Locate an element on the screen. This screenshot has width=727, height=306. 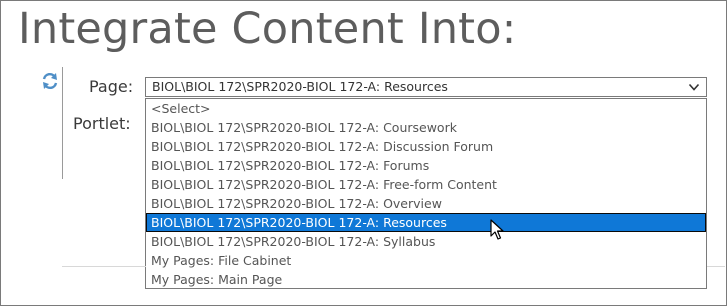
page-label: Page: is located at coordinates (111, 86).